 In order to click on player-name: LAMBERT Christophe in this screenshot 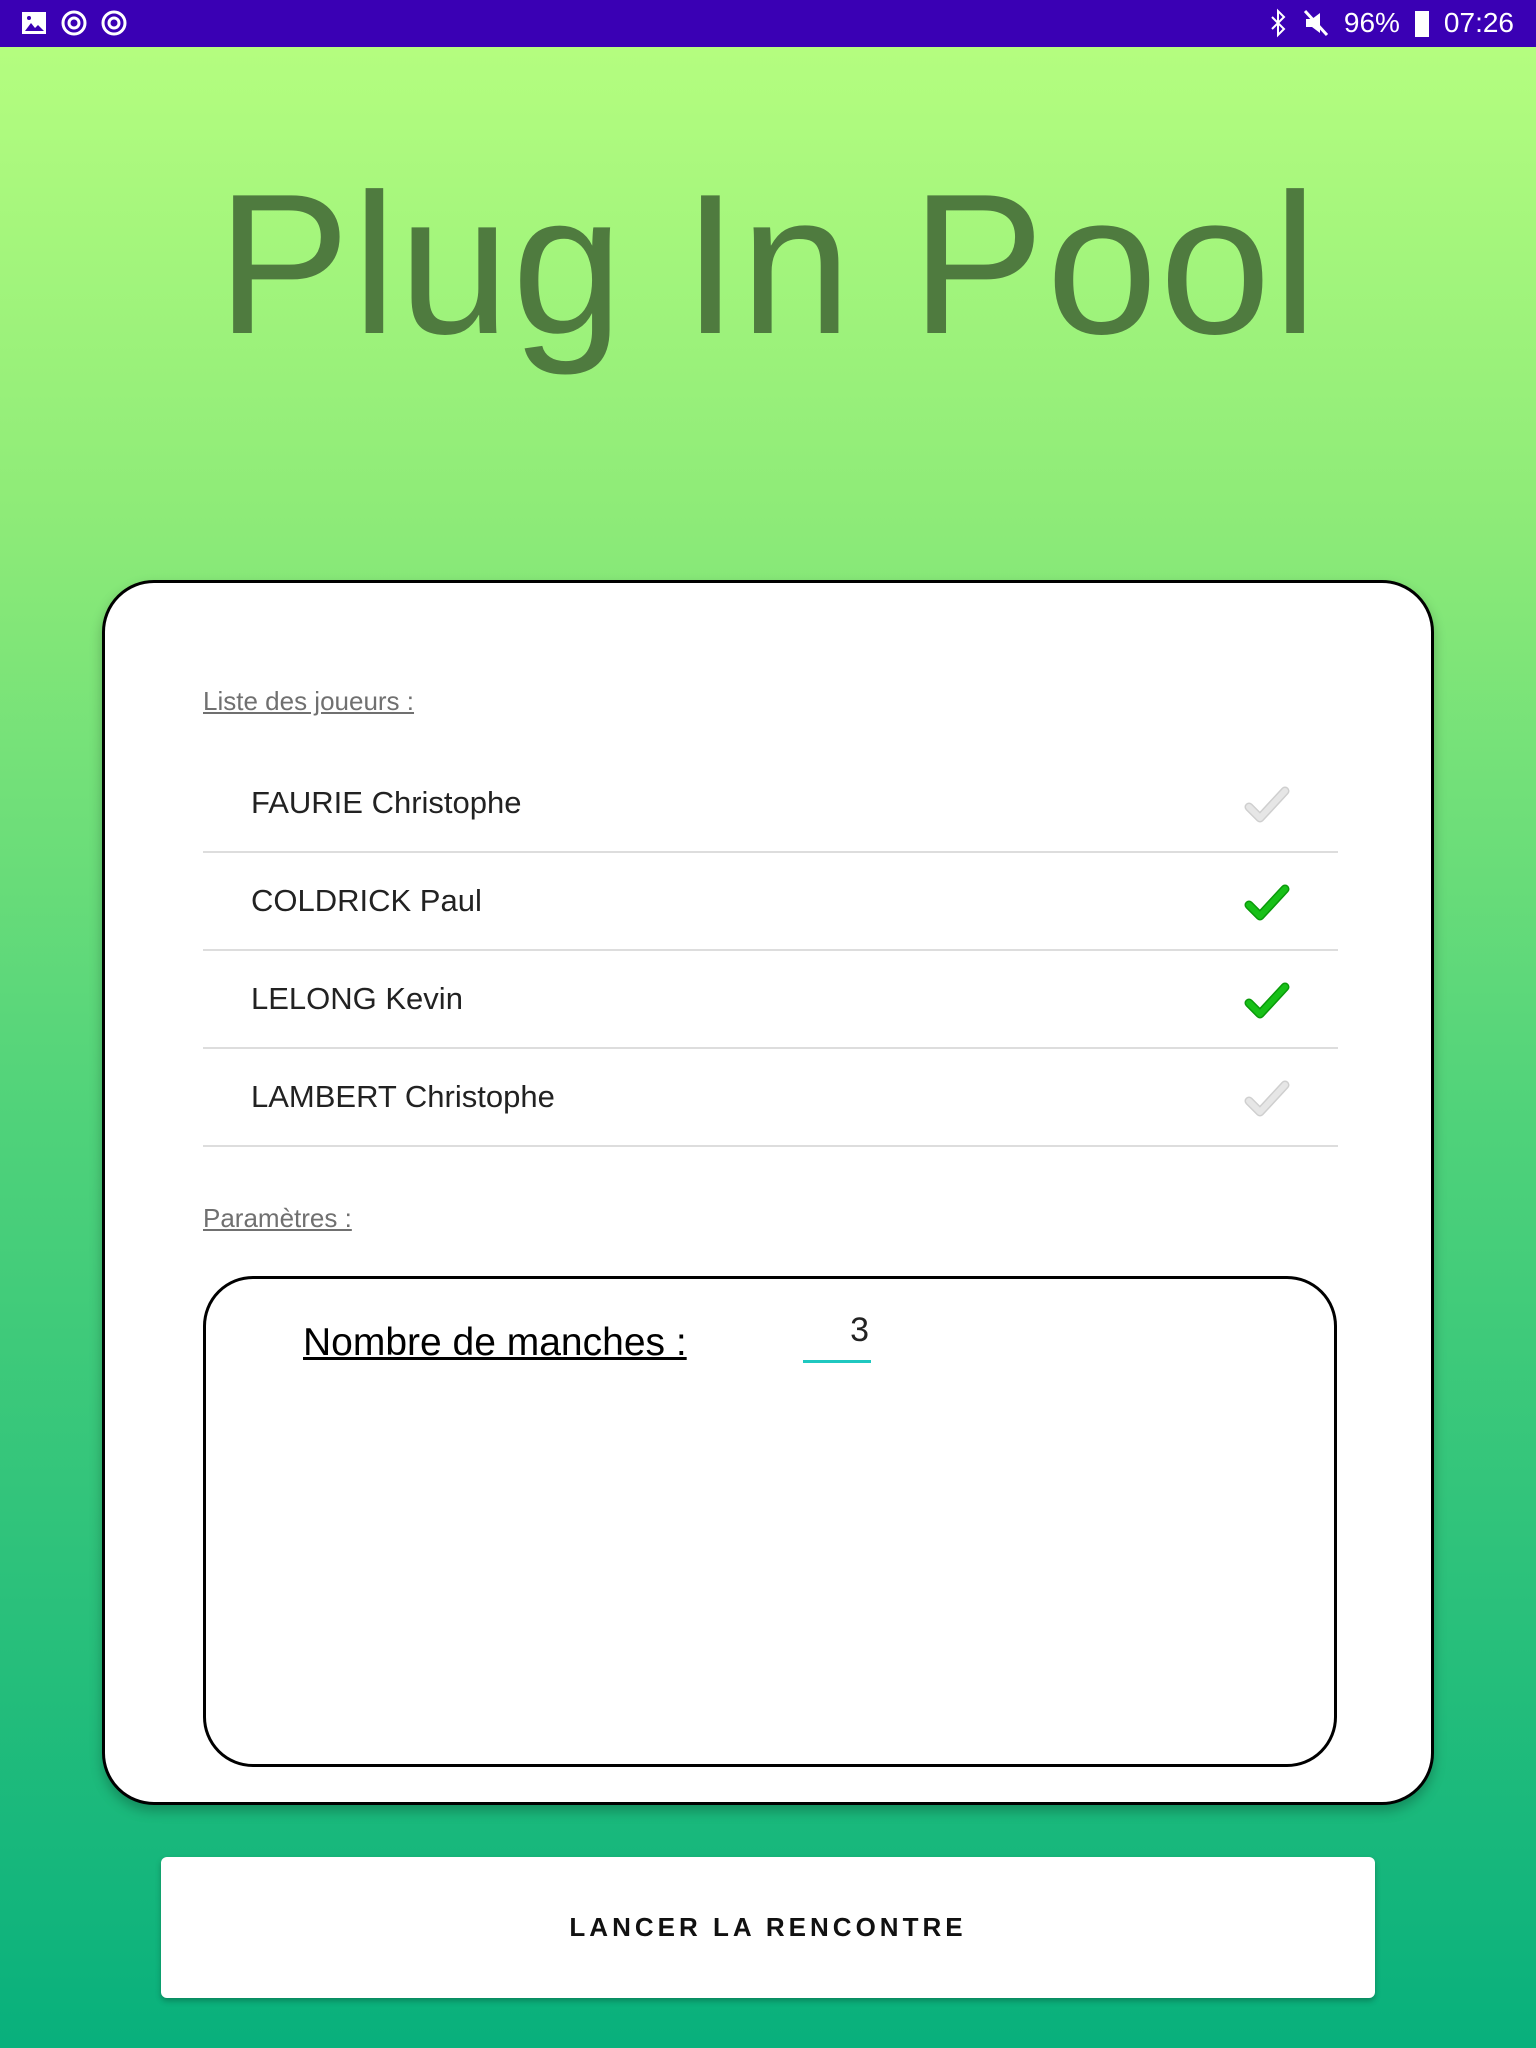, I will do `click(403, 1096)`.